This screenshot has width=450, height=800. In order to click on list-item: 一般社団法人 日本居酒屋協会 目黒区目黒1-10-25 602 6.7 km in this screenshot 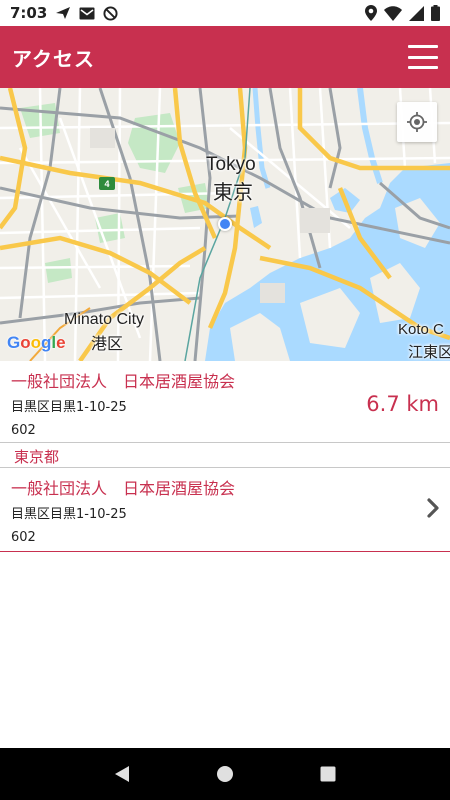, I will do `click(225, 402)`.